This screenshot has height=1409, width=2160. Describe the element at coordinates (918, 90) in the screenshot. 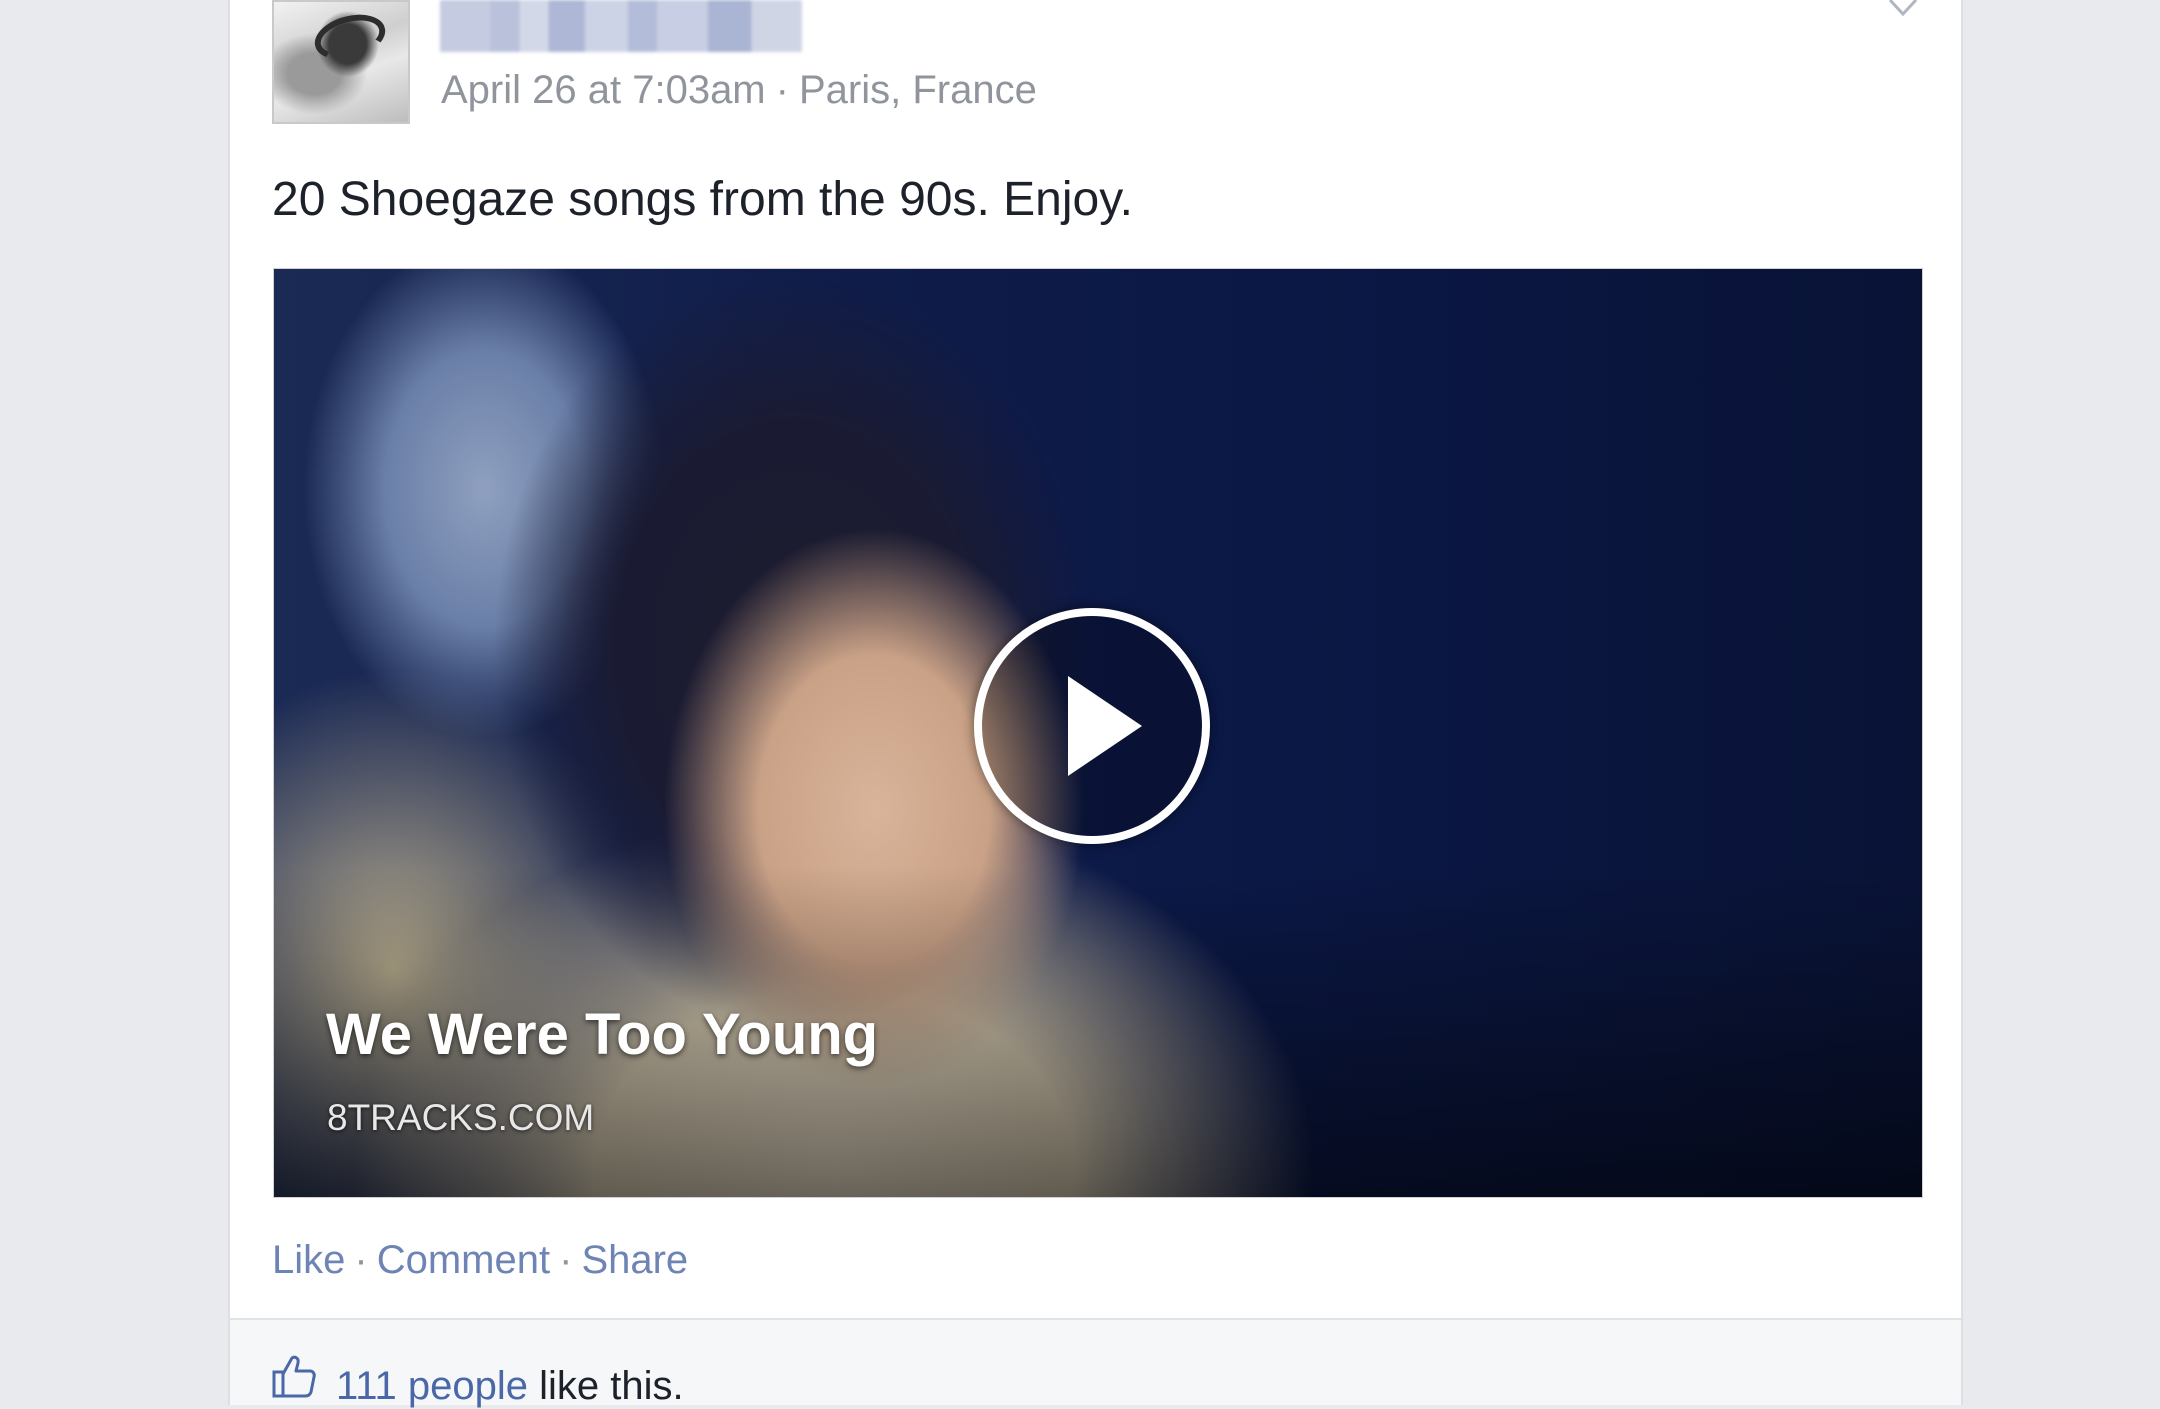

I see `post-location: Paris, France` at that location.